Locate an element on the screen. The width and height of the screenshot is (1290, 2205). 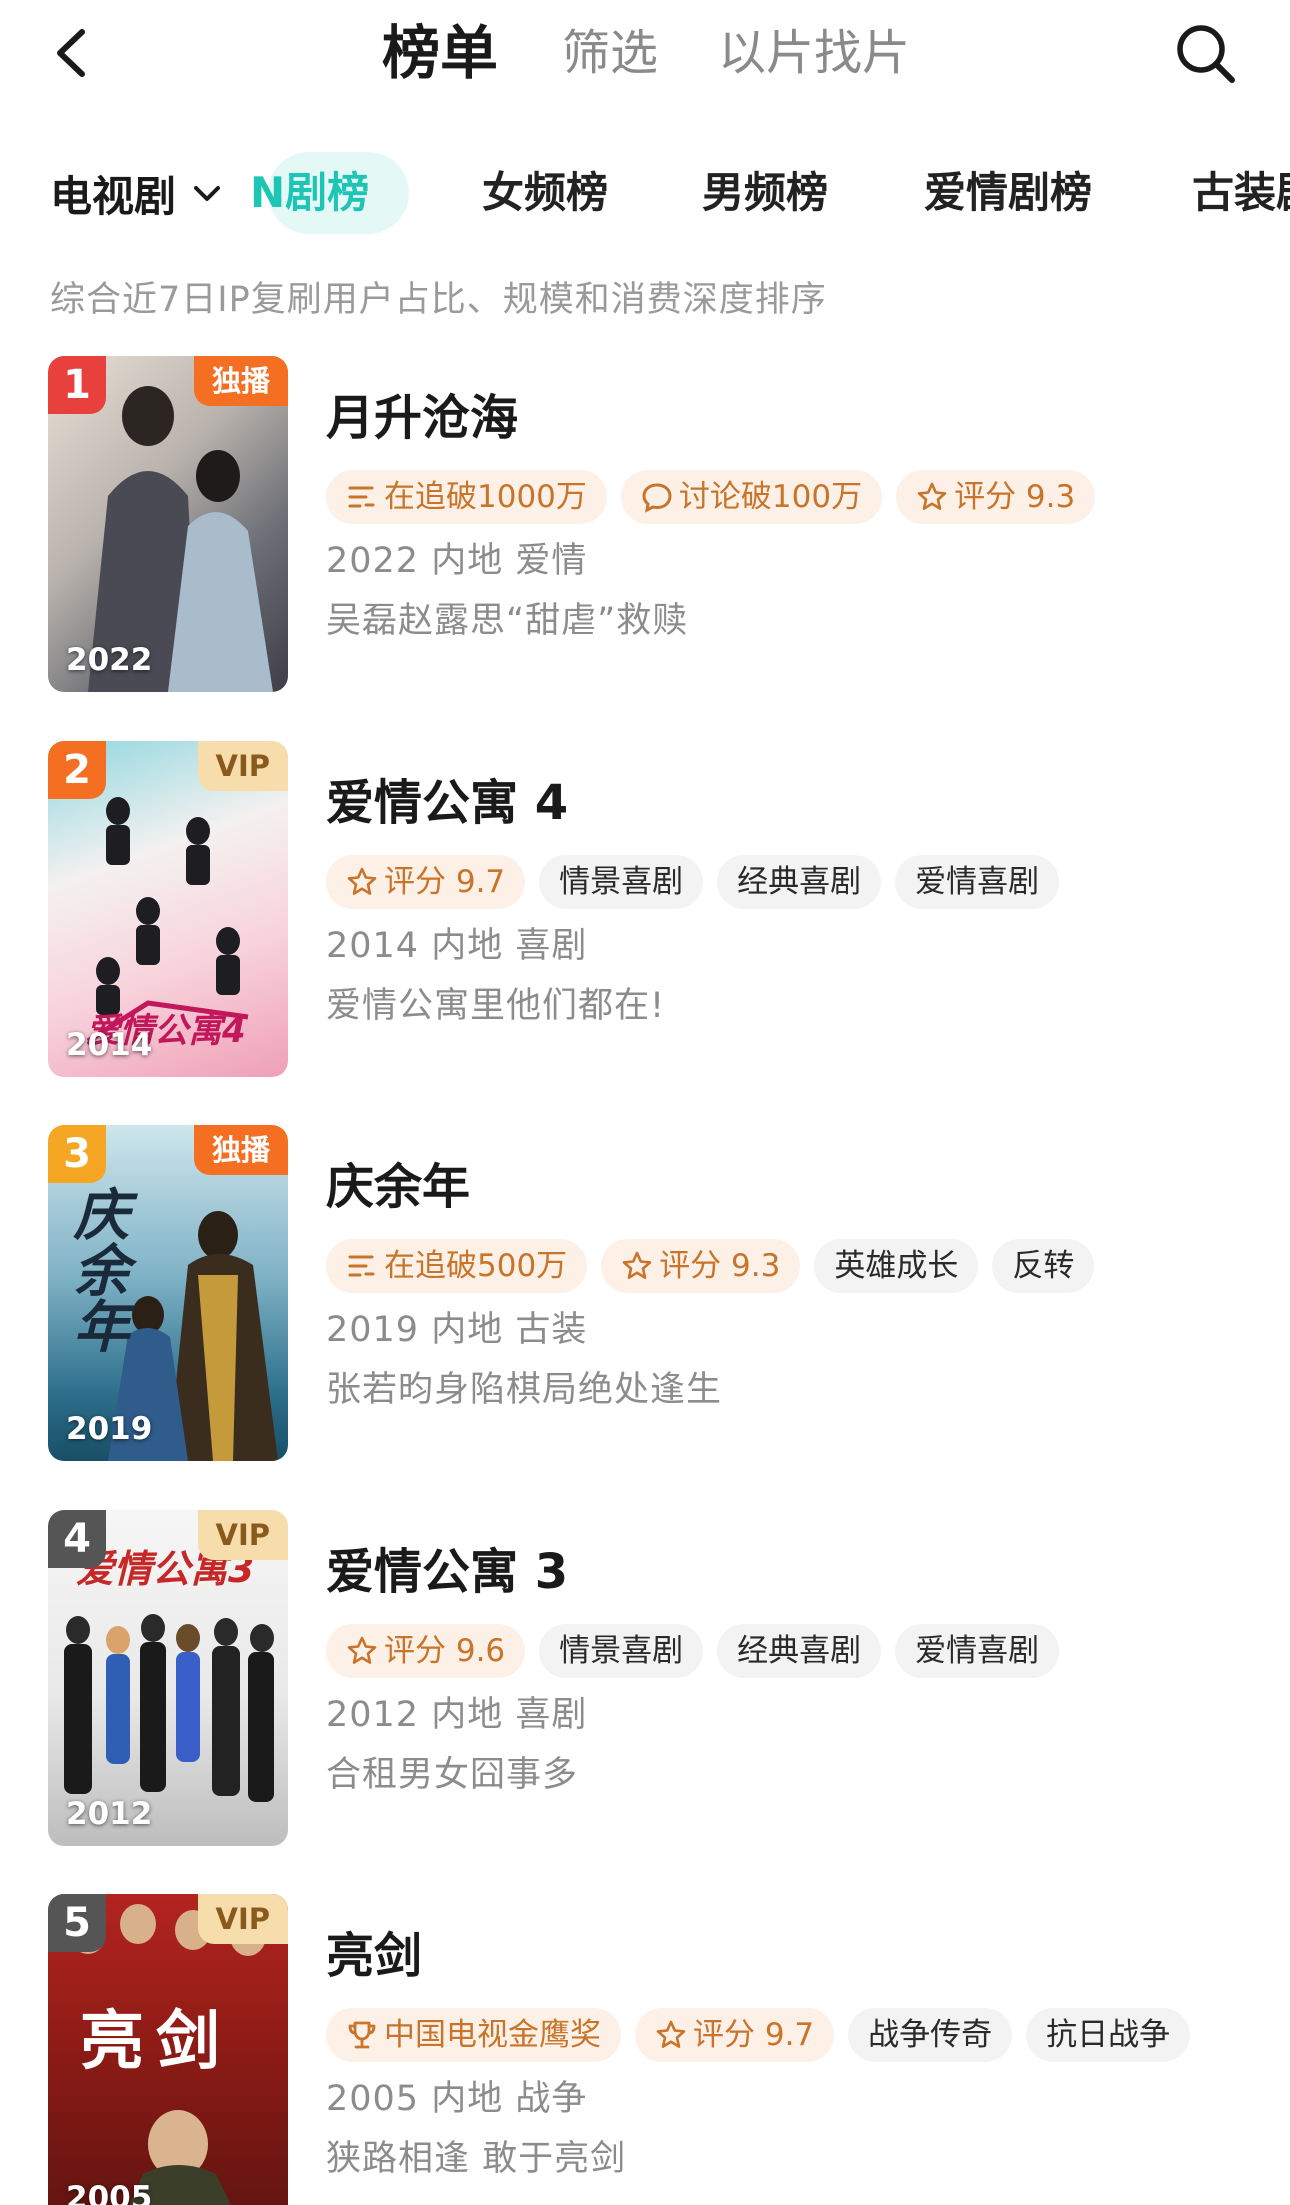
item-slogan: 爱情公寓里他们都在! is located at coordinates (496, 1006).